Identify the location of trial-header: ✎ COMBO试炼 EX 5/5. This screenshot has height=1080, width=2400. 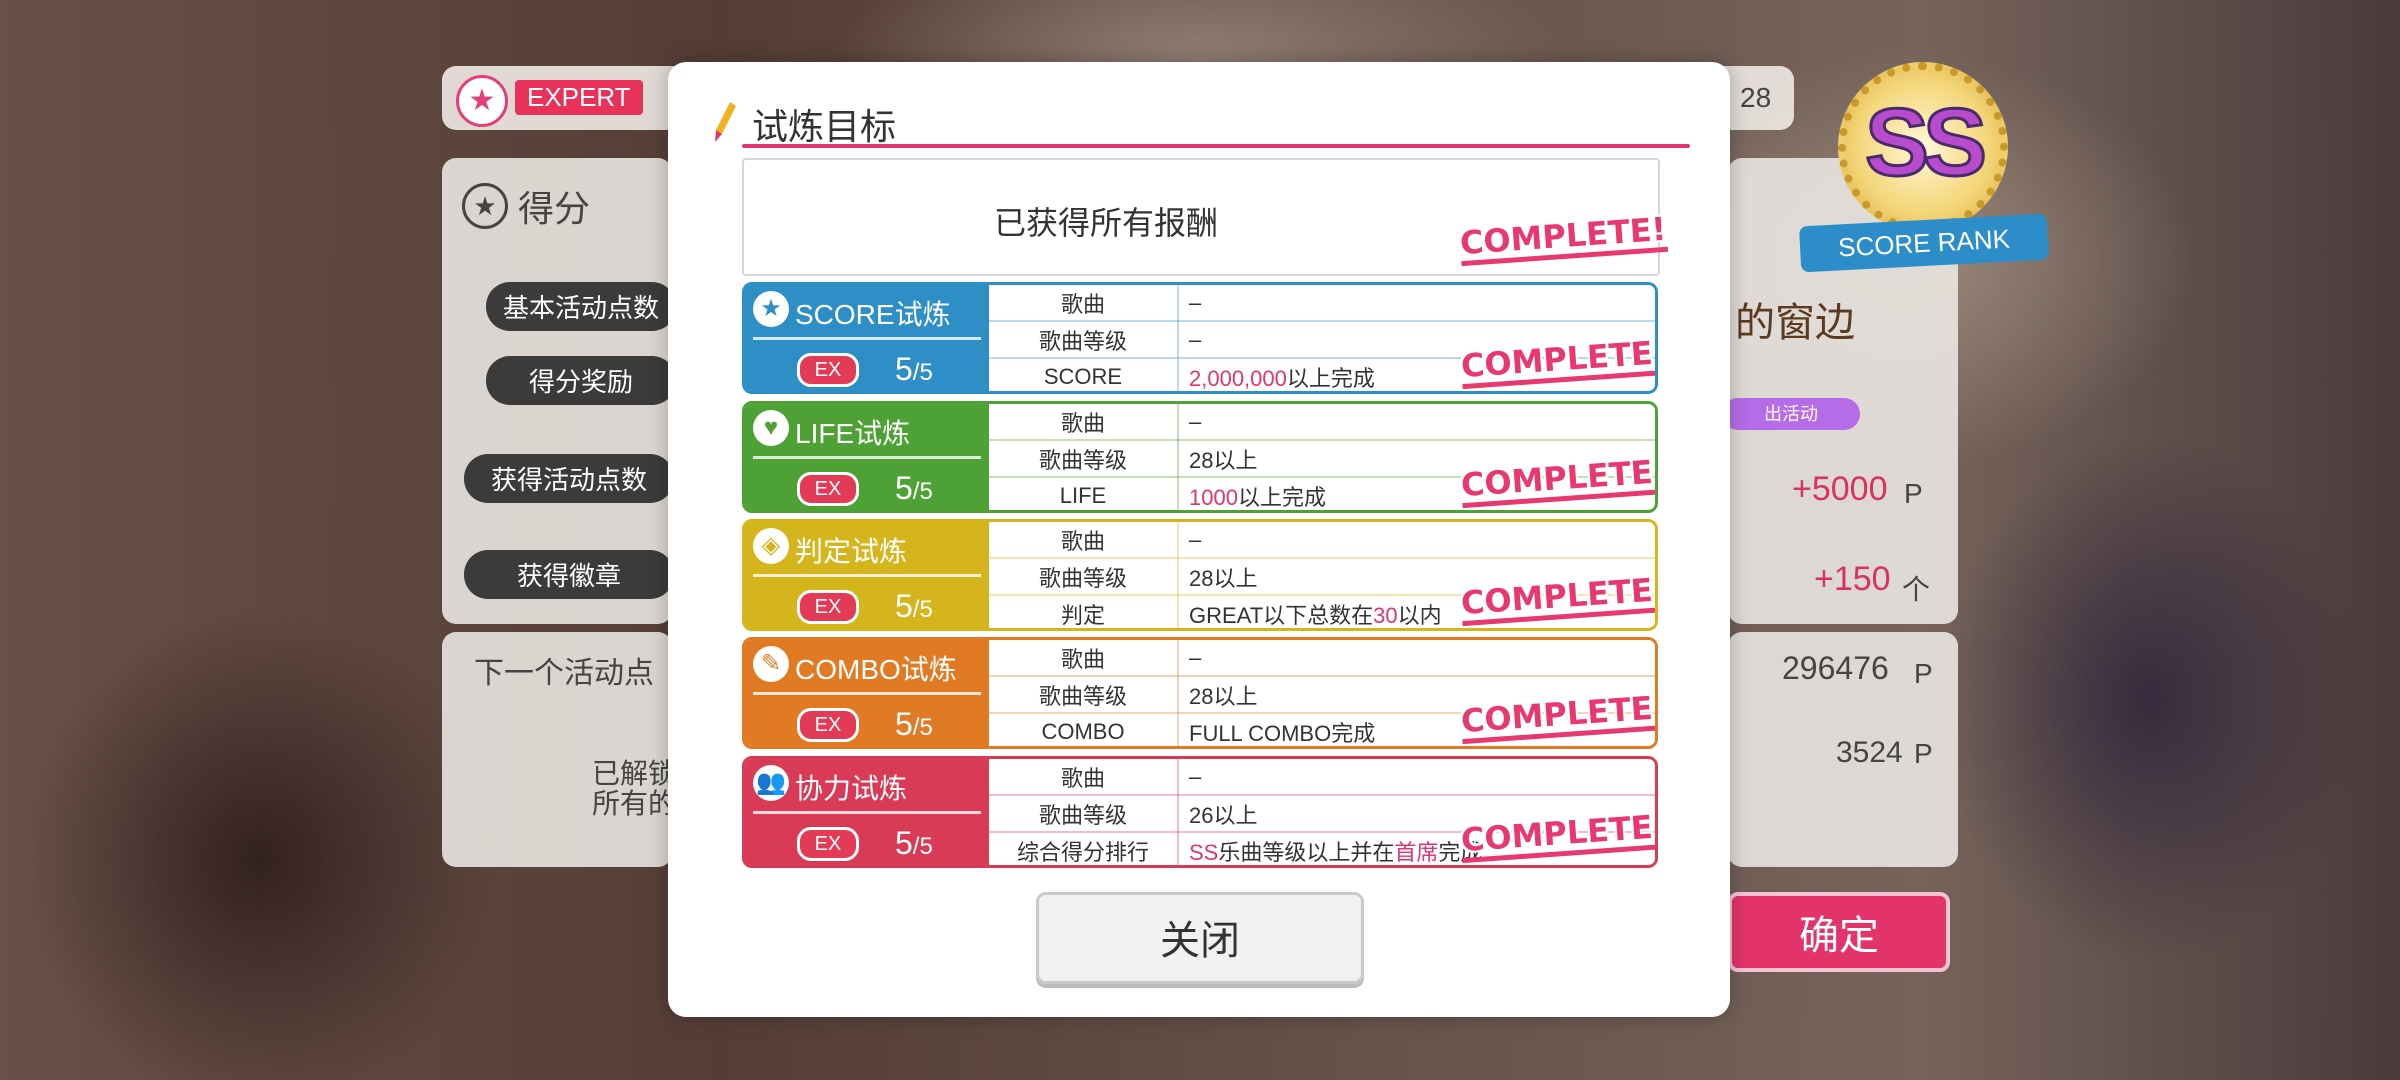
(867, 693).